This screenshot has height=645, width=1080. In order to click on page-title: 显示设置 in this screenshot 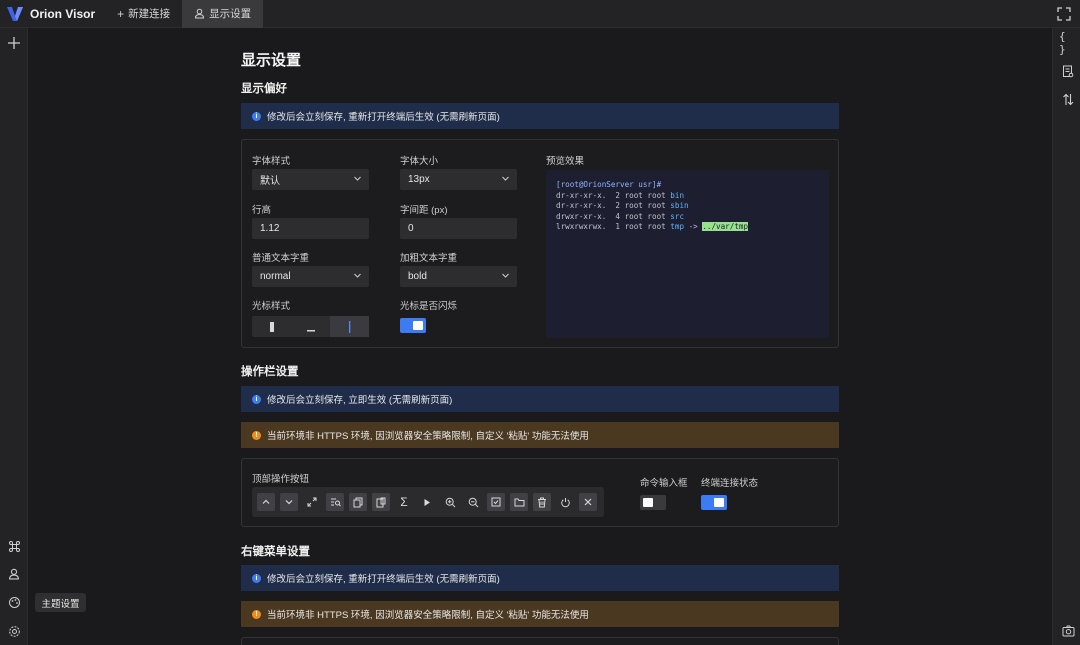, I will do `click(271, 60)`.